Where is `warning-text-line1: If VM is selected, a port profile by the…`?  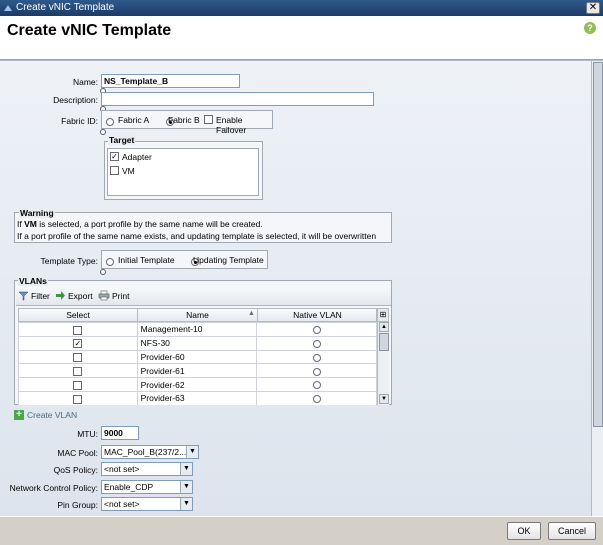
warning-text-line1: If VM is selected, a port profile by the… is located at coordinates (140, 224).